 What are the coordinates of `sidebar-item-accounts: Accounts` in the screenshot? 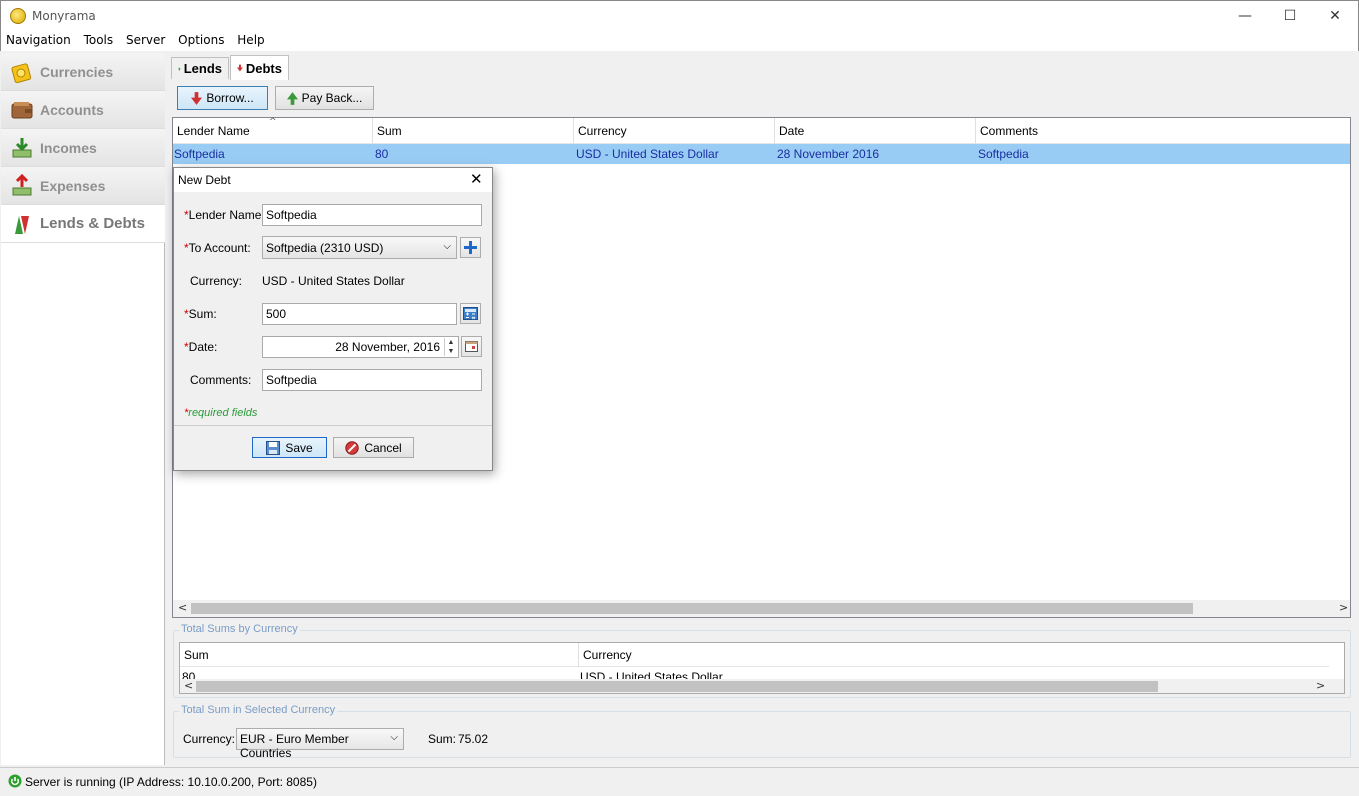 It's located at (83, 110).